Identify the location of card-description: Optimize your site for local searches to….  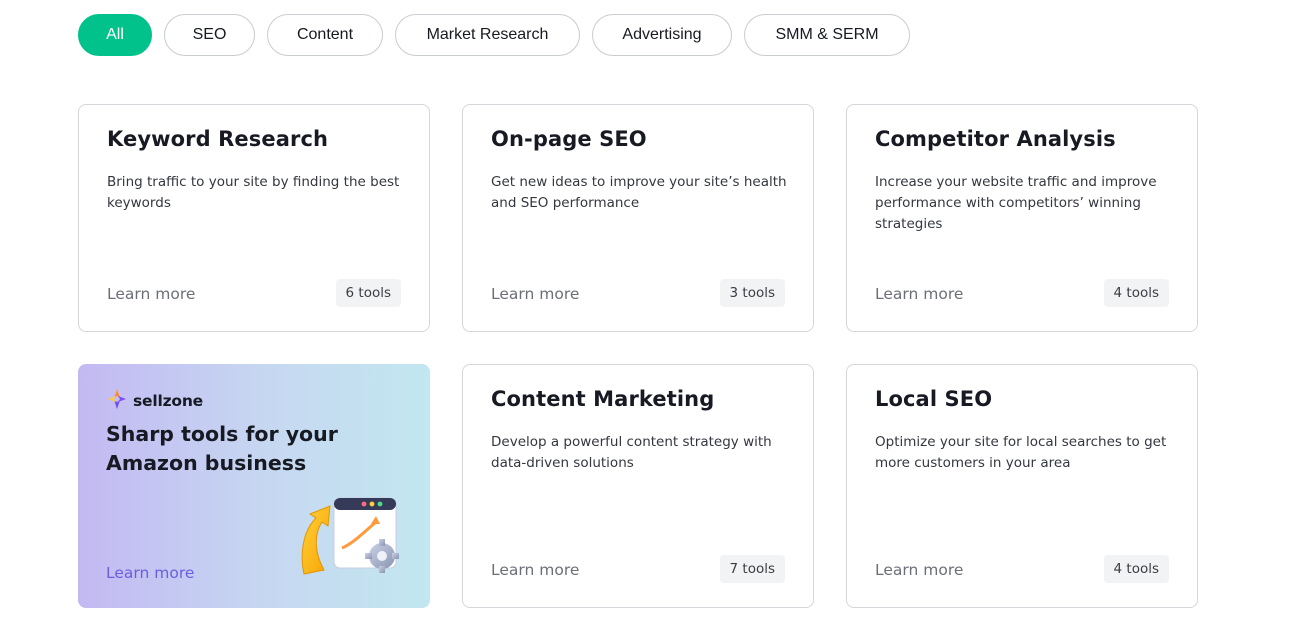
(1021, 452).